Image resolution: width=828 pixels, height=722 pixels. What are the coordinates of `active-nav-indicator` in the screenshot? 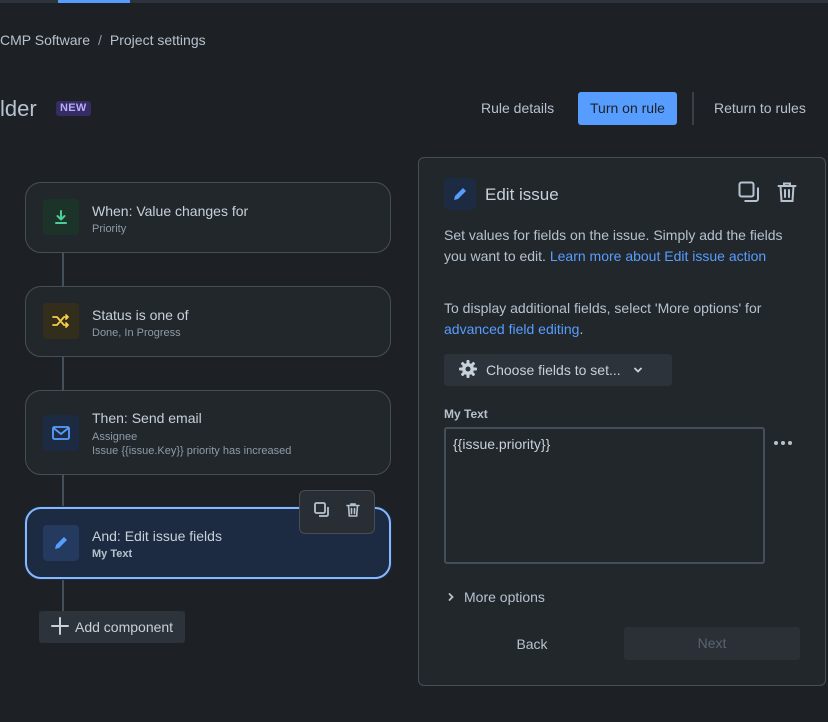 It's located at (94, 1).